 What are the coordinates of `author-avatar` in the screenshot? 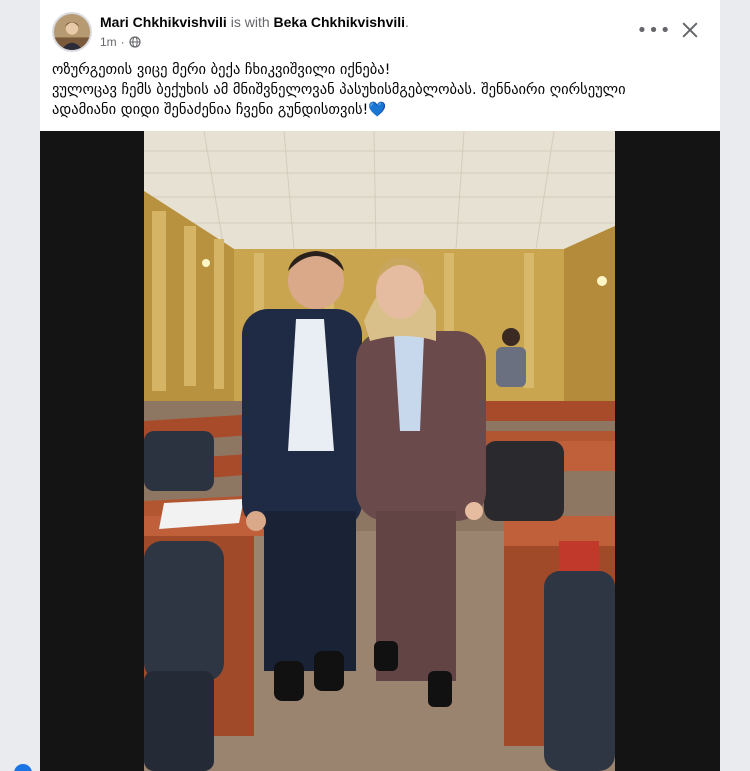 It's located at (72, 32).